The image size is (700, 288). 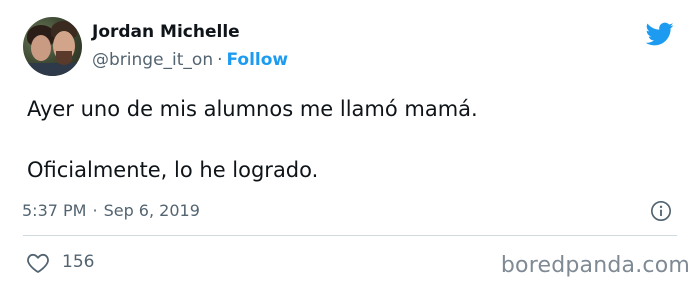 I want to click on info-icon, so click(x=661, y=211).